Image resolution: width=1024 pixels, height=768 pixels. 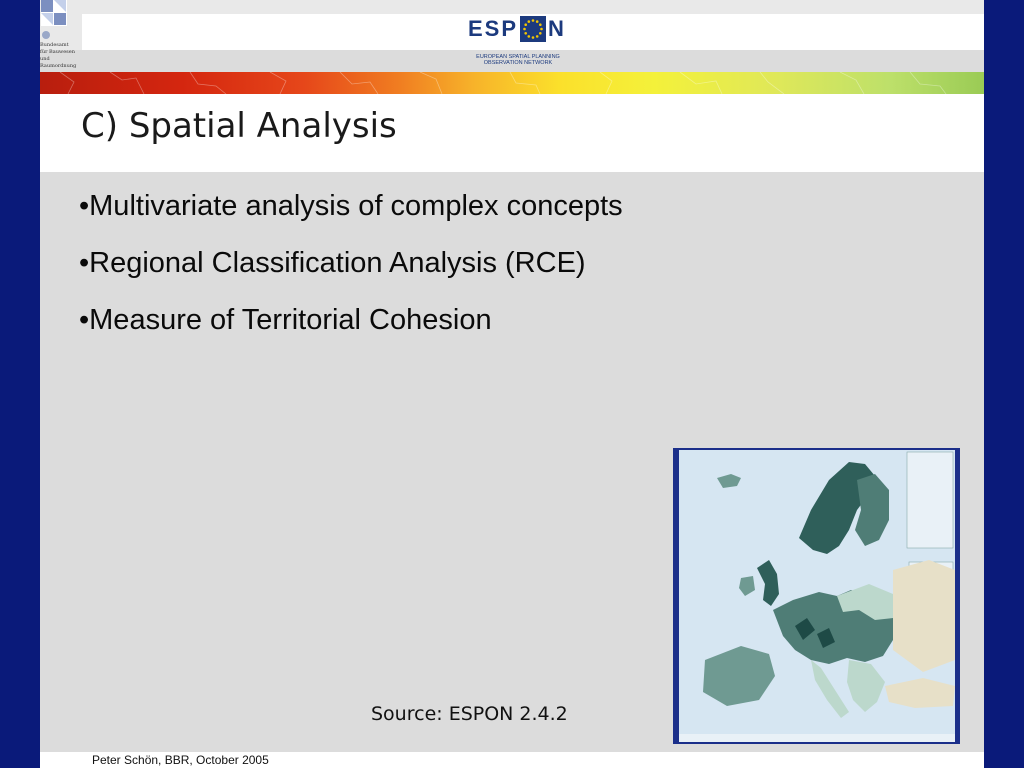 What do you see at coordinates (533, 29) in the screenshot?
I see `espon-star-circle-icon` at bounding box center [533, 29].